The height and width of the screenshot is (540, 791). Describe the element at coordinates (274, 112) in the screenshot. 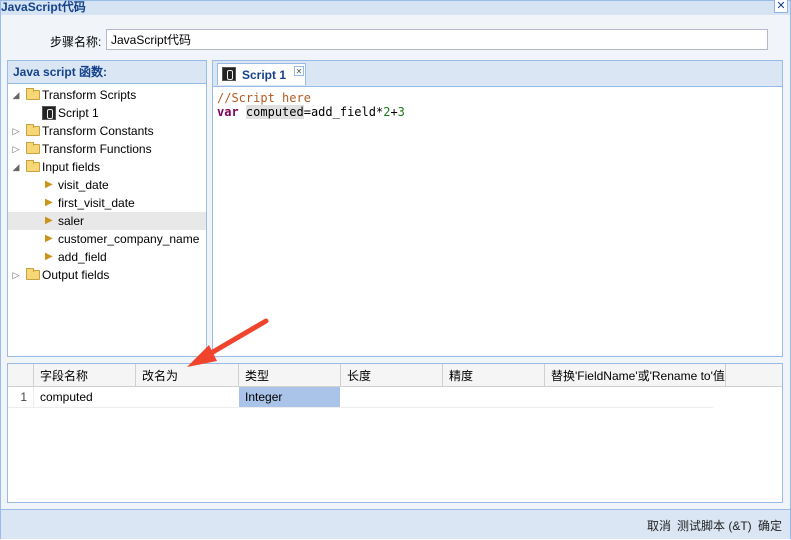

I see `code-variable: computed` at that location.